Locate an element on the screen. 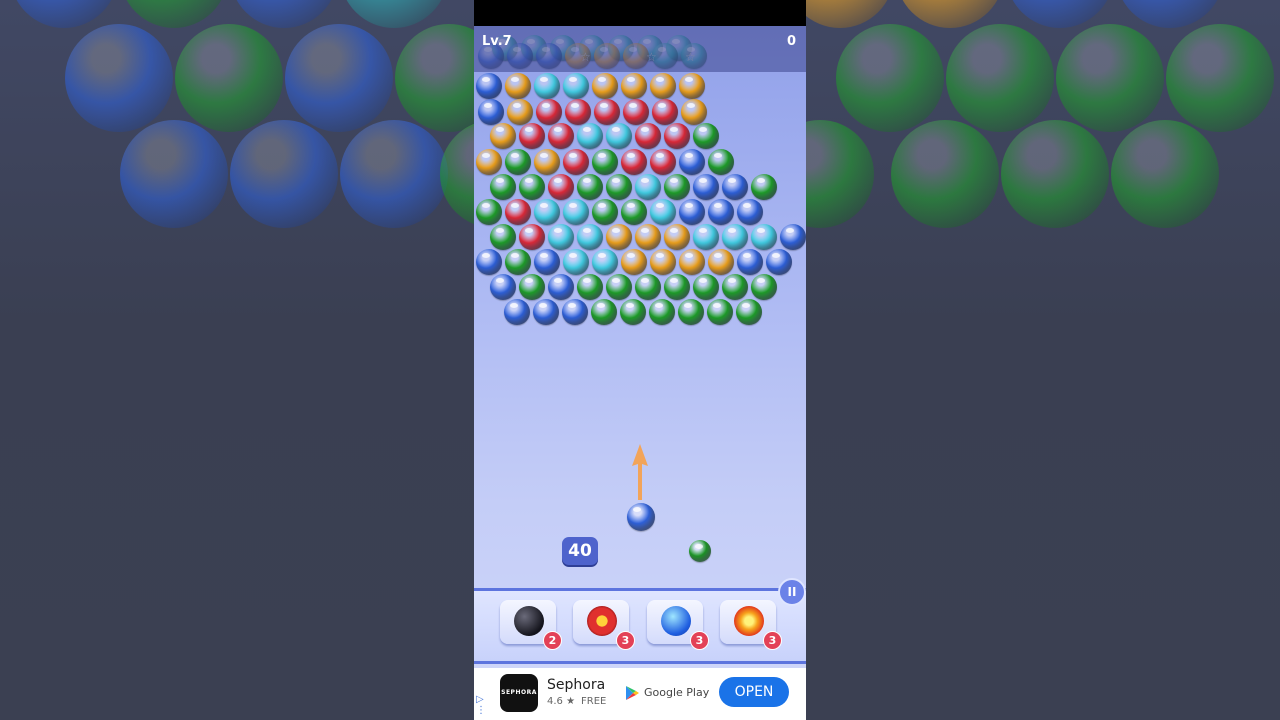 Image resolution: width=1280 pixels, height=720 pixels. hud-bar is located at coordinates (640, 49).